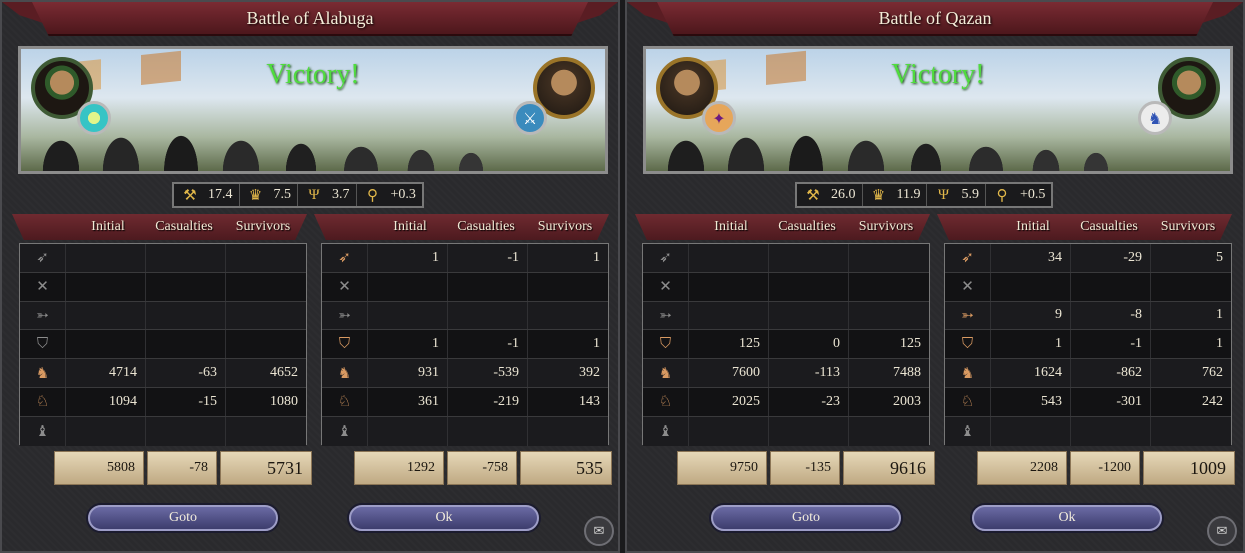  Describe the element at coordinates (843, 194) in the screenshot. I see `table-cell: 26.0` at that location.